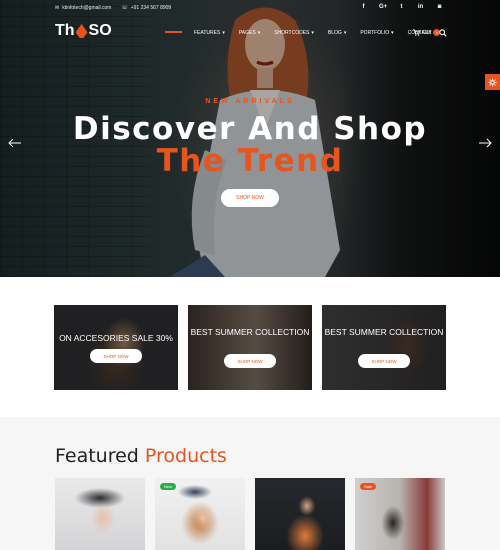 The width and height of the screenshot is (500, 550). I want to click on instagram-icon: ◙, so click(439, 7).